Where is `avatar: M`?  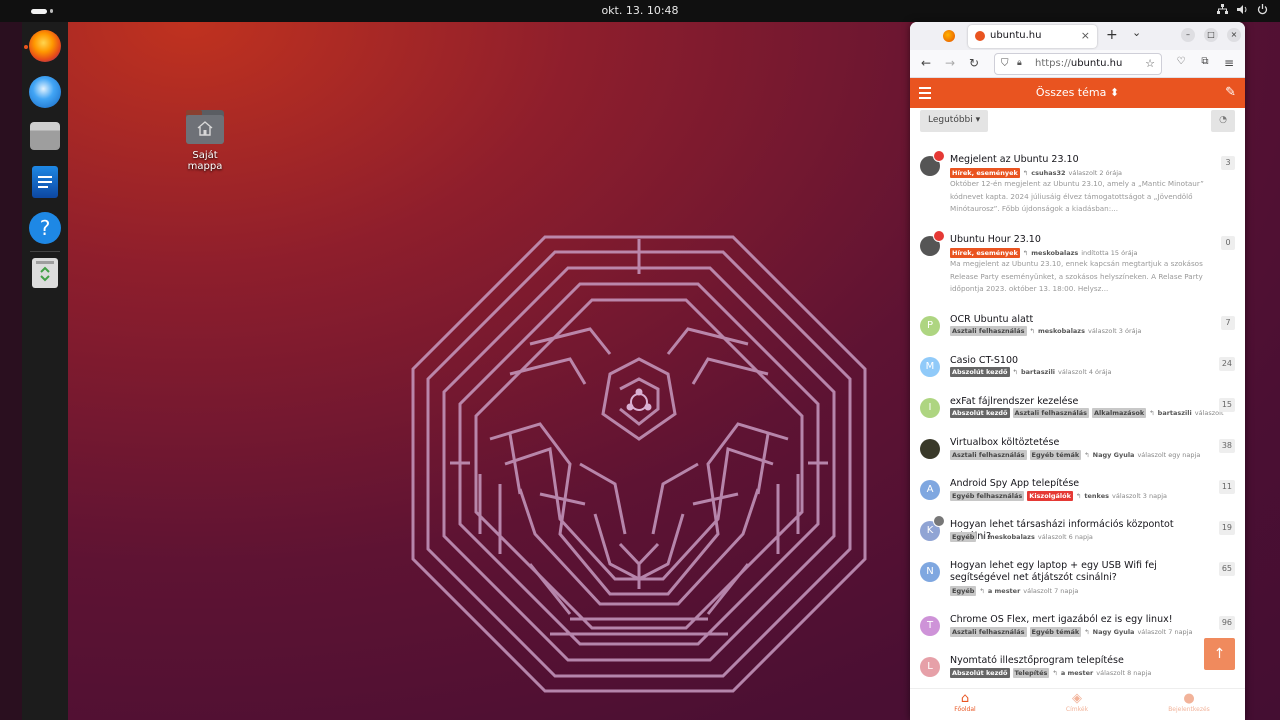
avatar: M is located at coordinates (930, 367).